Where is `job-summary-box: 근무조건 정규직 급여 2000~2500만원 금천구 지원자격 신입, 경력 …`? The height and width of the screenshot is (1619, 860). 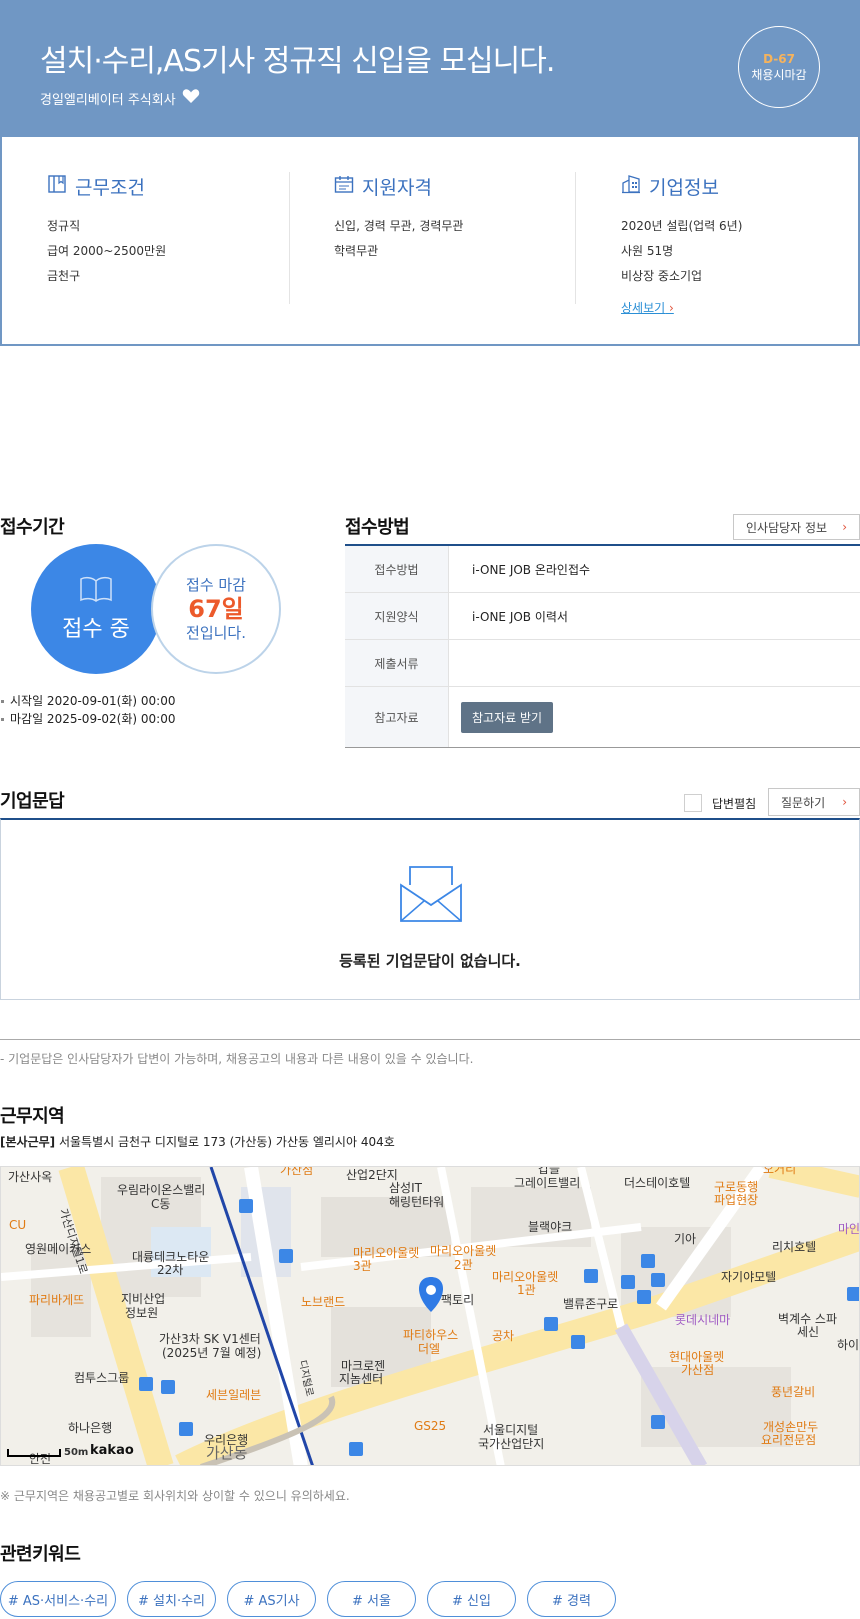
job-summary-box: 근무조건 정규직 급여 2000~2500만원 금천구 지원자격 신입, 경력 … is located at coordinates (430, 241).